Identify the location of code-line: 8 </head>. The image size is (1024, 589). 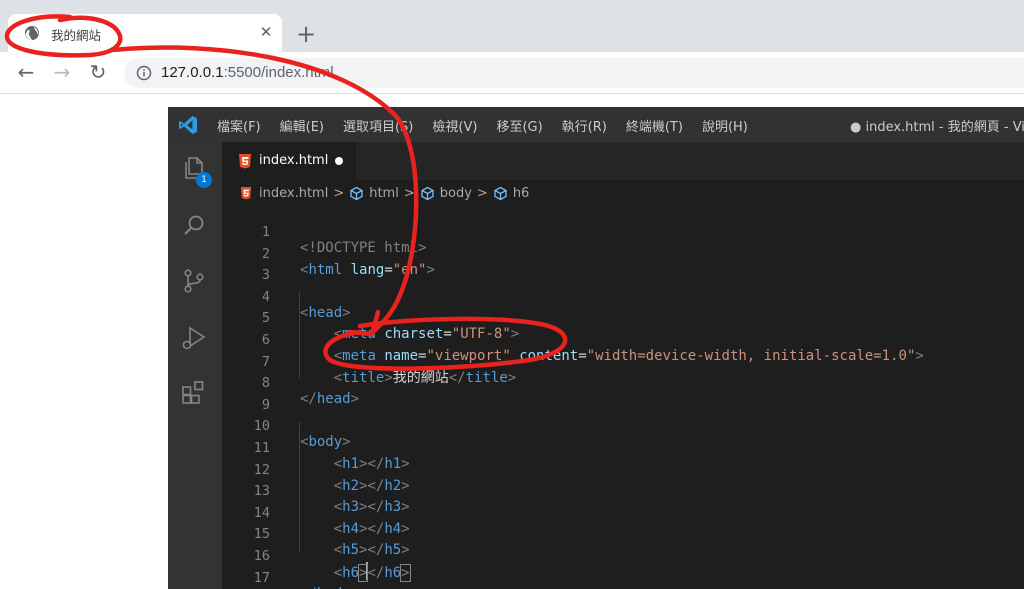
(623, 382).